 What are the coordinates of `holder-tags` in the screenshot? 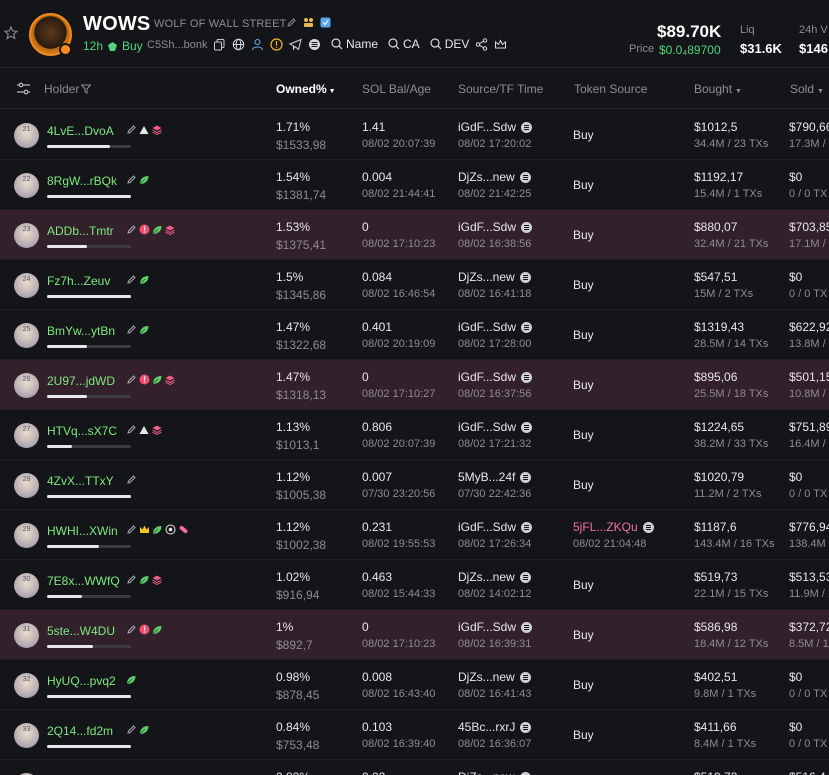 It's located at (137, 729).